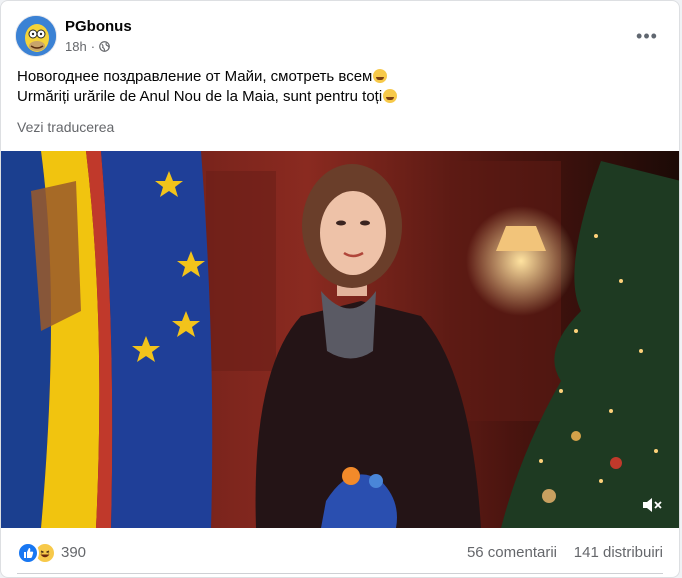  I want to click on post-header: PGbonus 18h · •••, so click(340, 37).